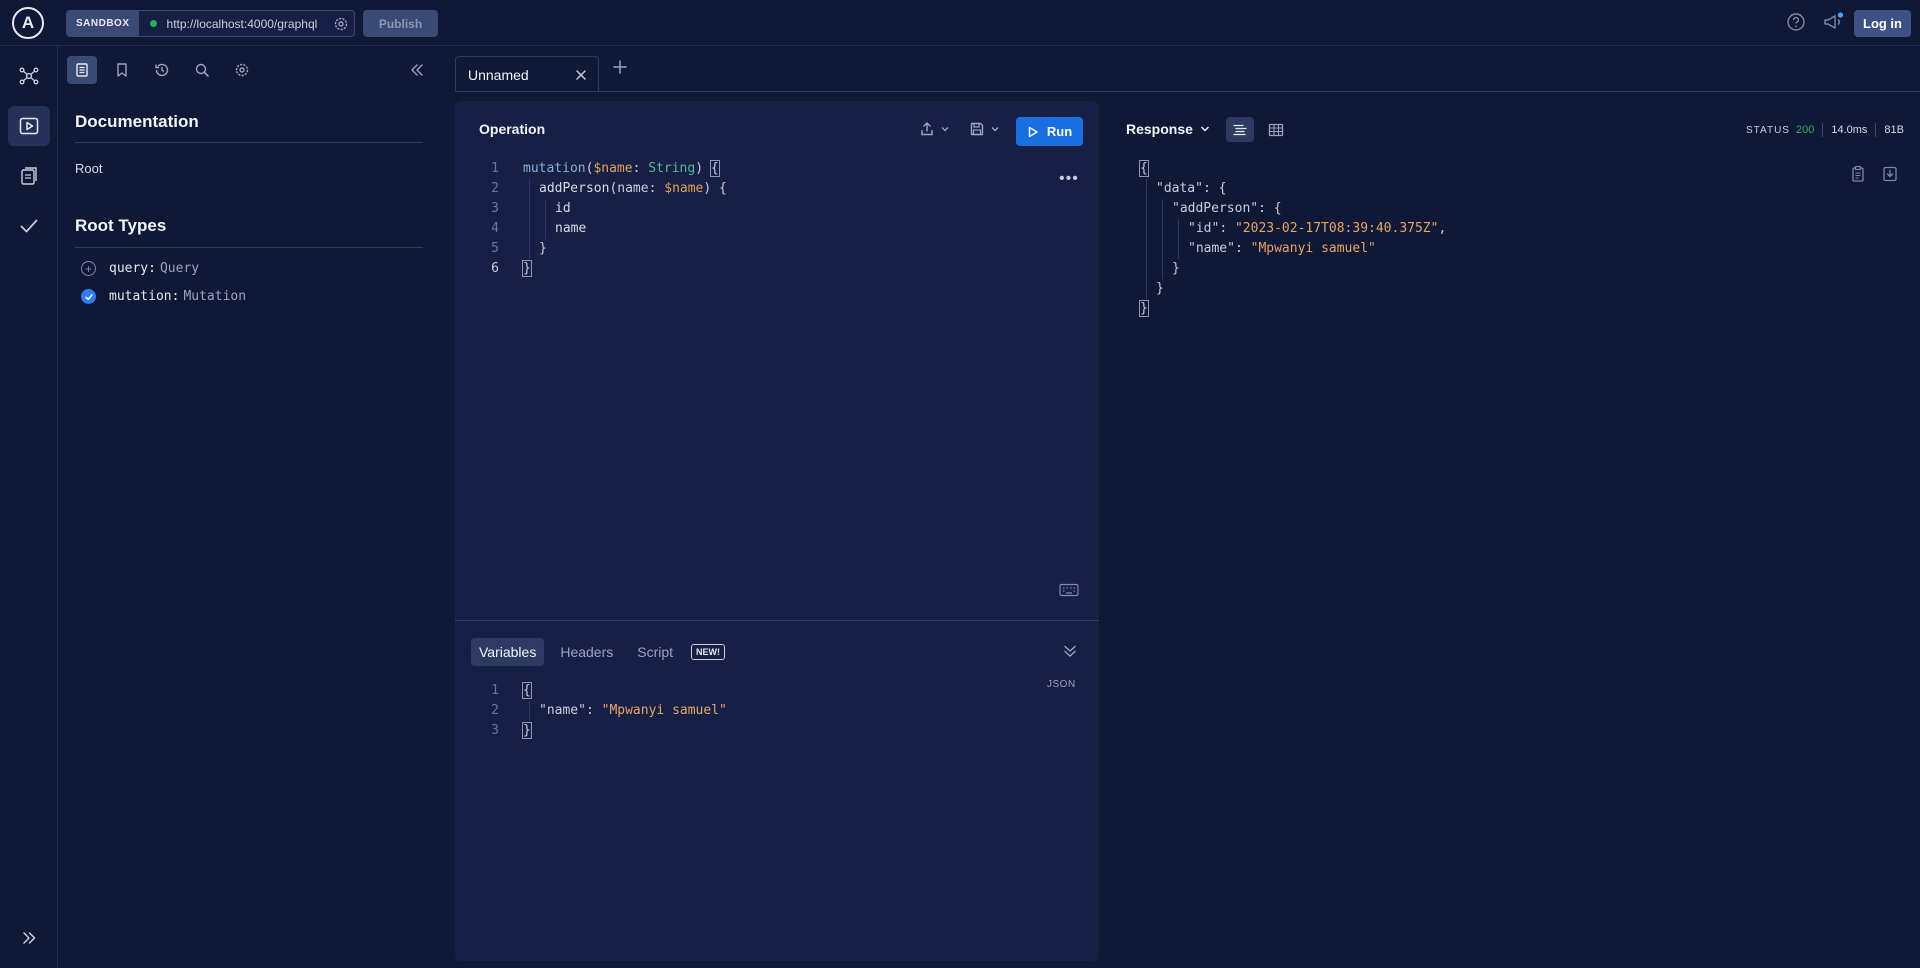  Describe the element at coordinates (400, 23) in the screenshot. I see `publish-button: Publish` at that location.